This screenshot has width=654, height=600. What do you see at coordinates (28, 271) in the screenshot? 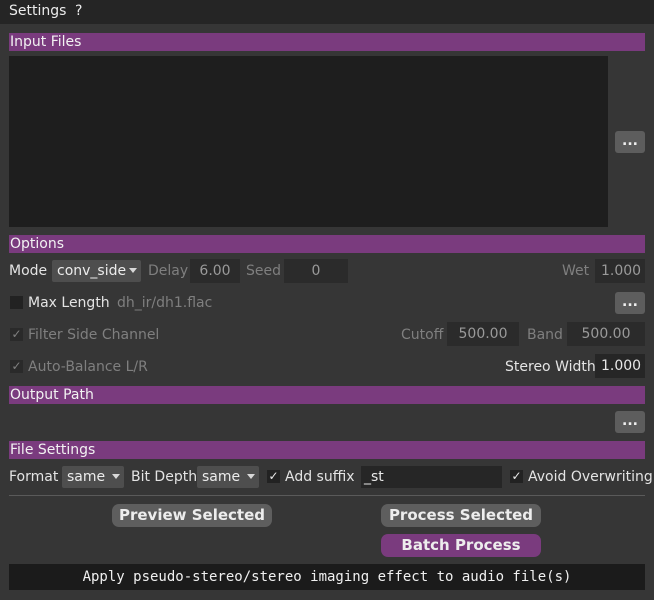
I see `mode-label: Mode` at bounding box center [28, 271].